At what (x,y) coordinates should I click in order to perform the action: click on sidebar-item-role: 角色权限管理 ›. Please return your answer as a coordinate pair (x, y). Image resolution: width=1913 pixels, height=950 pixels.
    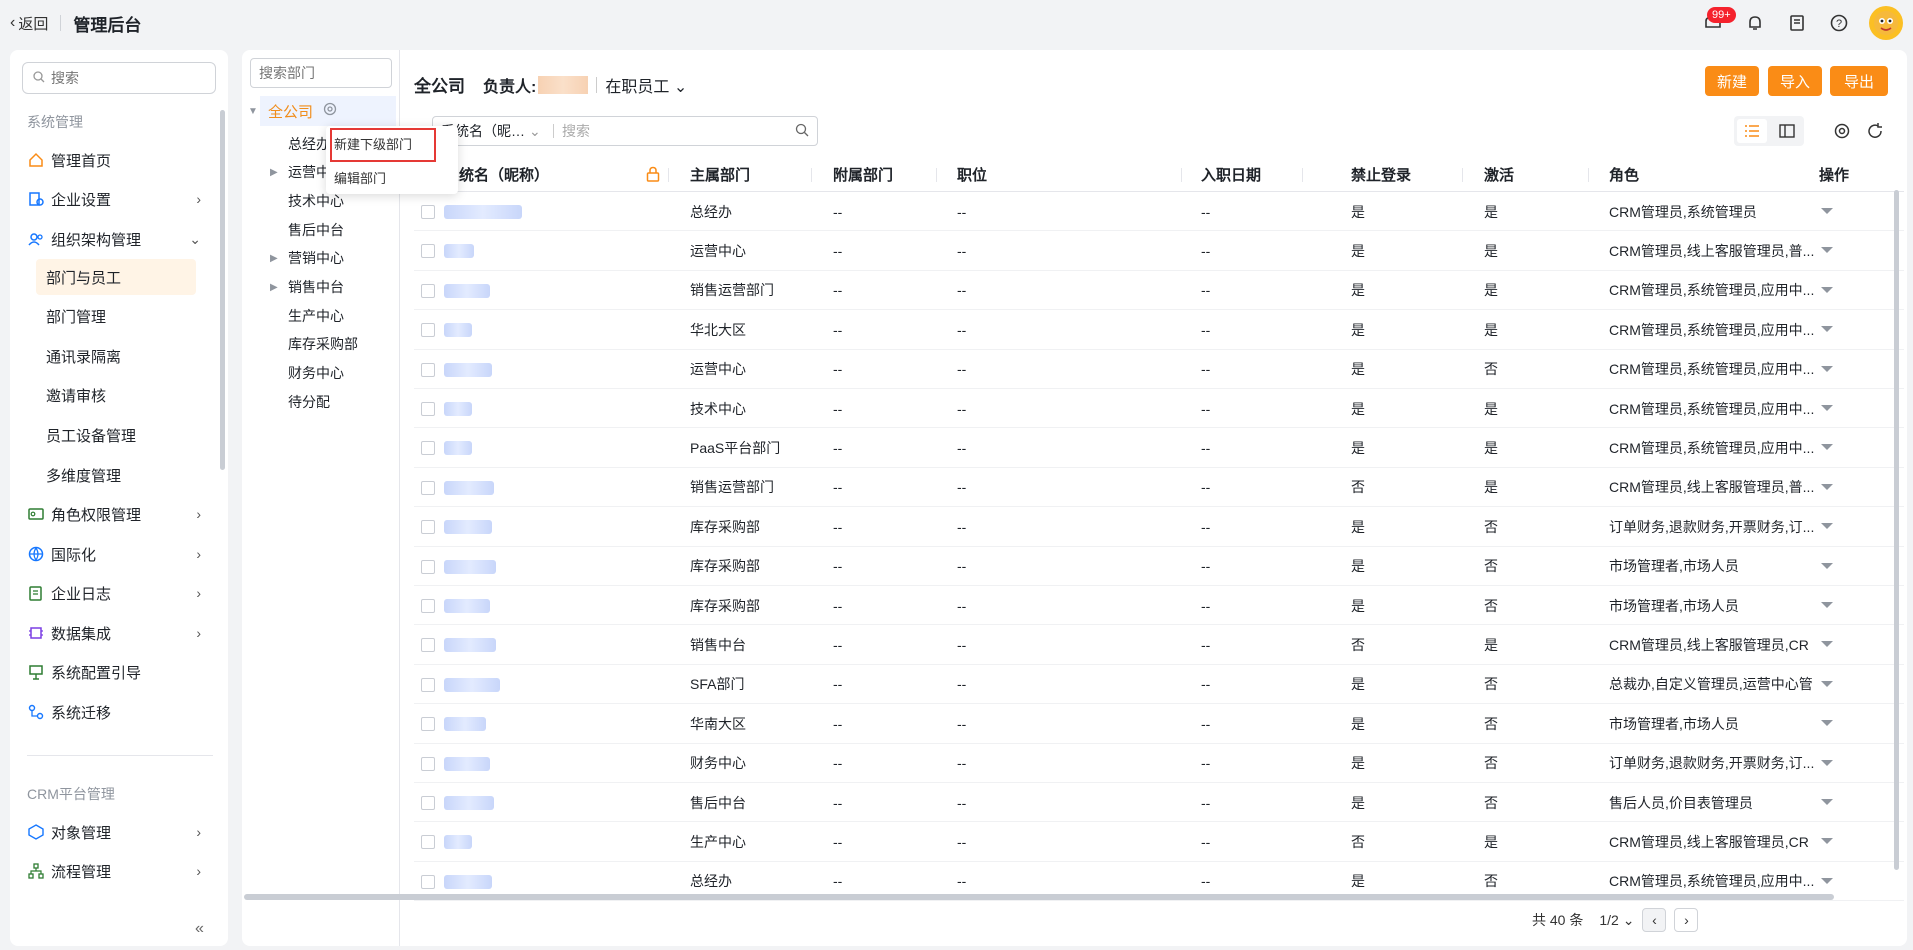
    Looking at the image, I should click on (120, 514).